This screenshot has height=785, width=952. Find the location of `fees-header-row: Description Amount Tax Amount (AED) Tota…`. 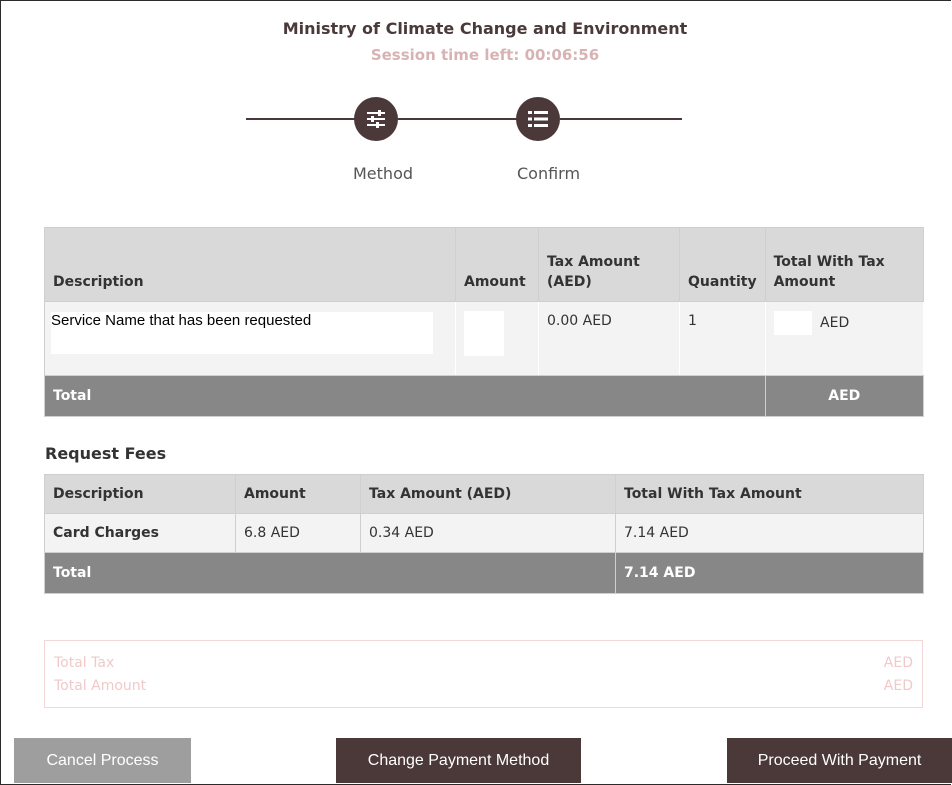

fees-header-row: Description Amount Tax Amount (AED) Tota… is located at coordinates (484, 494).